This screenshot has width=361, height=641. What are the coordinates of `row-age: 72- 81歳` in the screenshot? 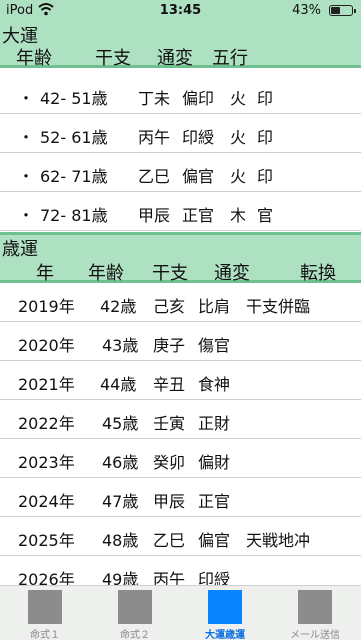 It's located at (74, 215).